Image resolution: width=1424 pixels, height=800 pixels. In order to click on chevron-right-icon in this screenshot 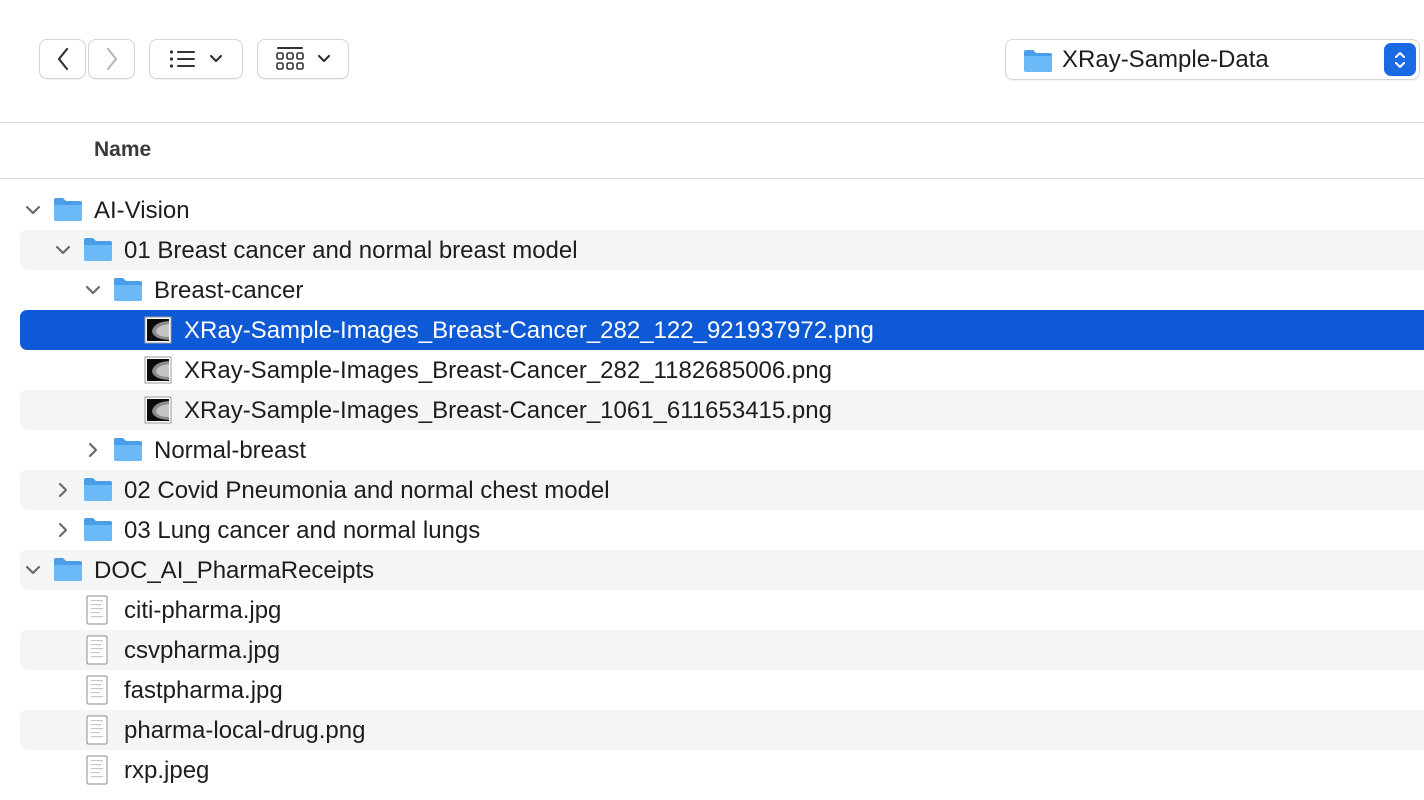, I will do `click(111, 59)`.